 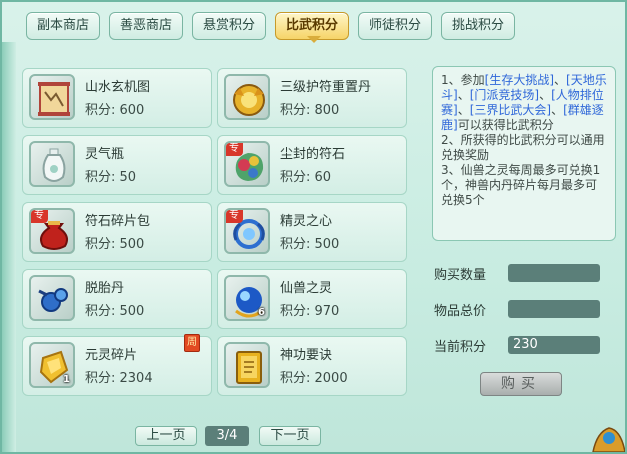 I want to click on info-line1-suffix: 可以获得比武积分, so click(x=505, y=125).